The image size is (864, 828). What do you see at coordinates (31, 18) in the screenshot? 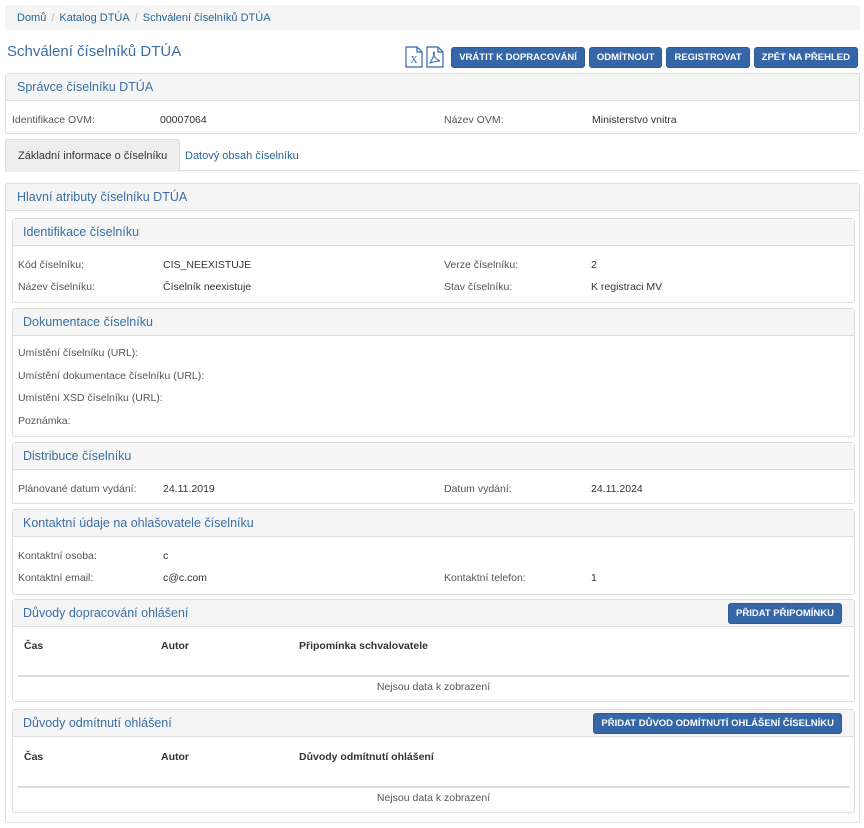
I see `breadcrumb-home: Domů` at bounding box center [31, 18].